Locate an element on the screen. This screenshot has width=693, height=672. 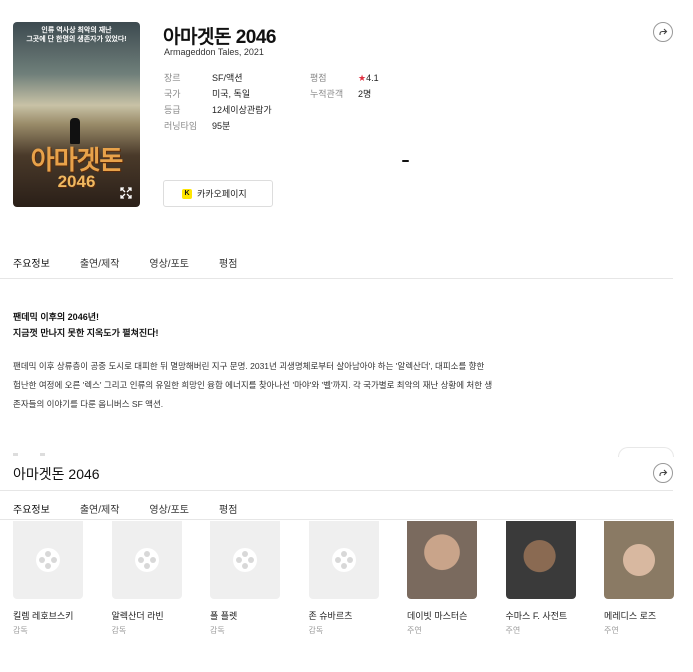
cast-name: 메레디스 로즈 is located at coordinates (630, 616).